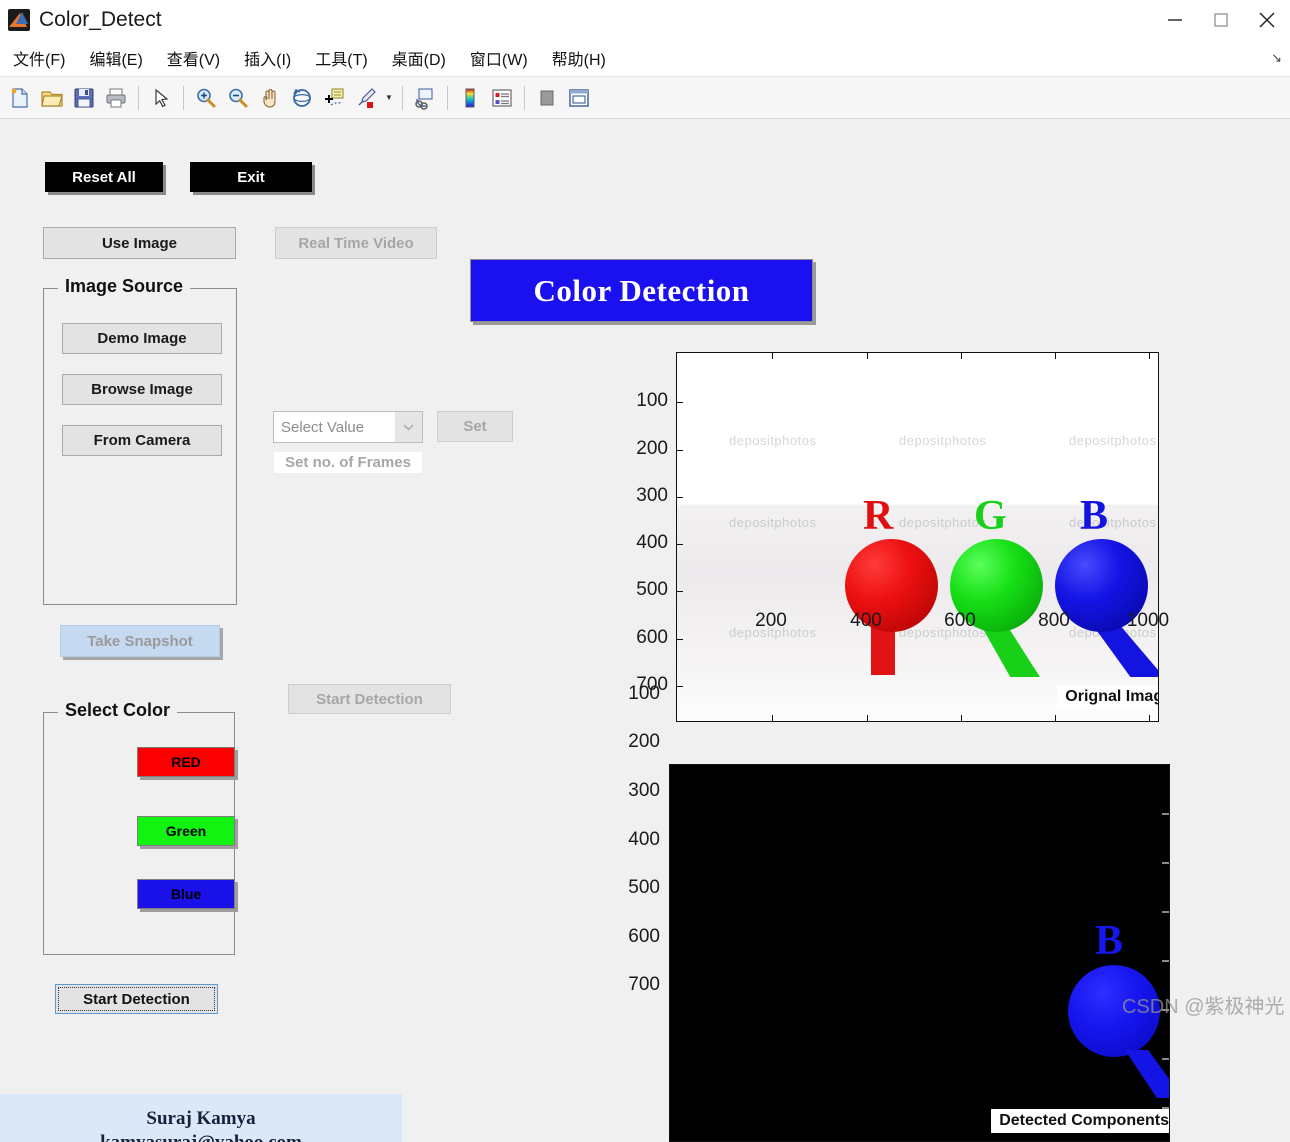 This screenshot has height=1142, width=1290. What do you see at coordinates (19, 19) in the screenshot?
I see `matlab-icon` at bounding box center [19, 19].